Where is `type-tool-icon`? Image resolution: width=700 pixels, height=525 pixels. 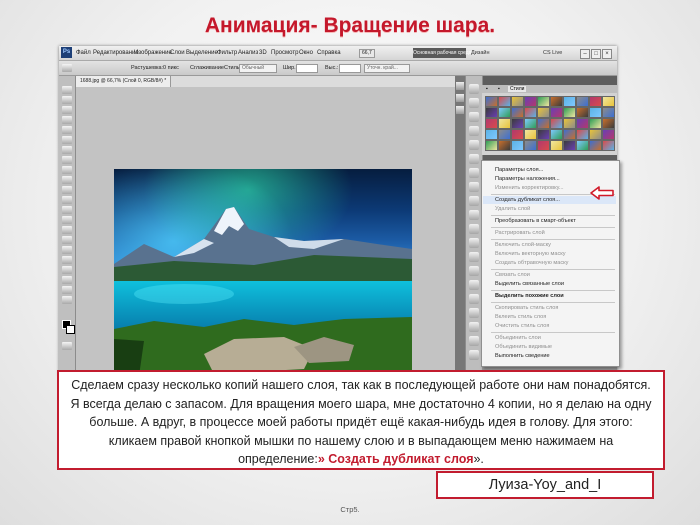
type-tool-icon is located at coordinates (67, 240).